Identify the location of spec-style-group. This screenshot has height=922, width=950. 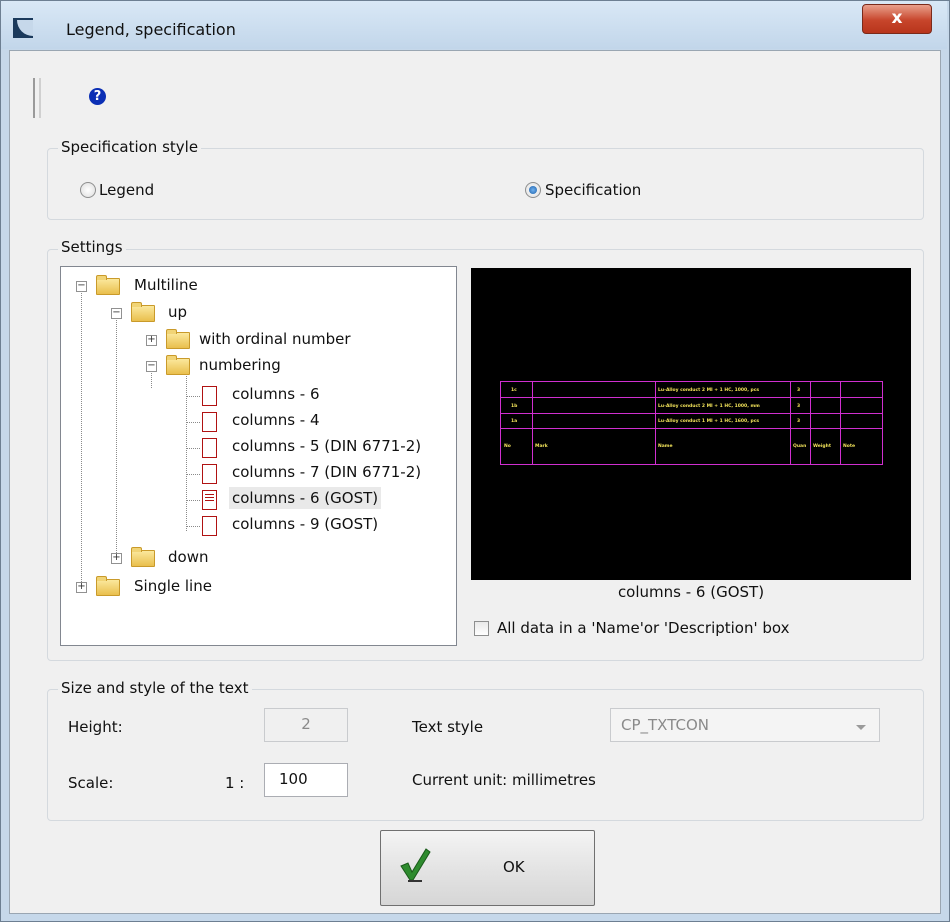
(485, 184).